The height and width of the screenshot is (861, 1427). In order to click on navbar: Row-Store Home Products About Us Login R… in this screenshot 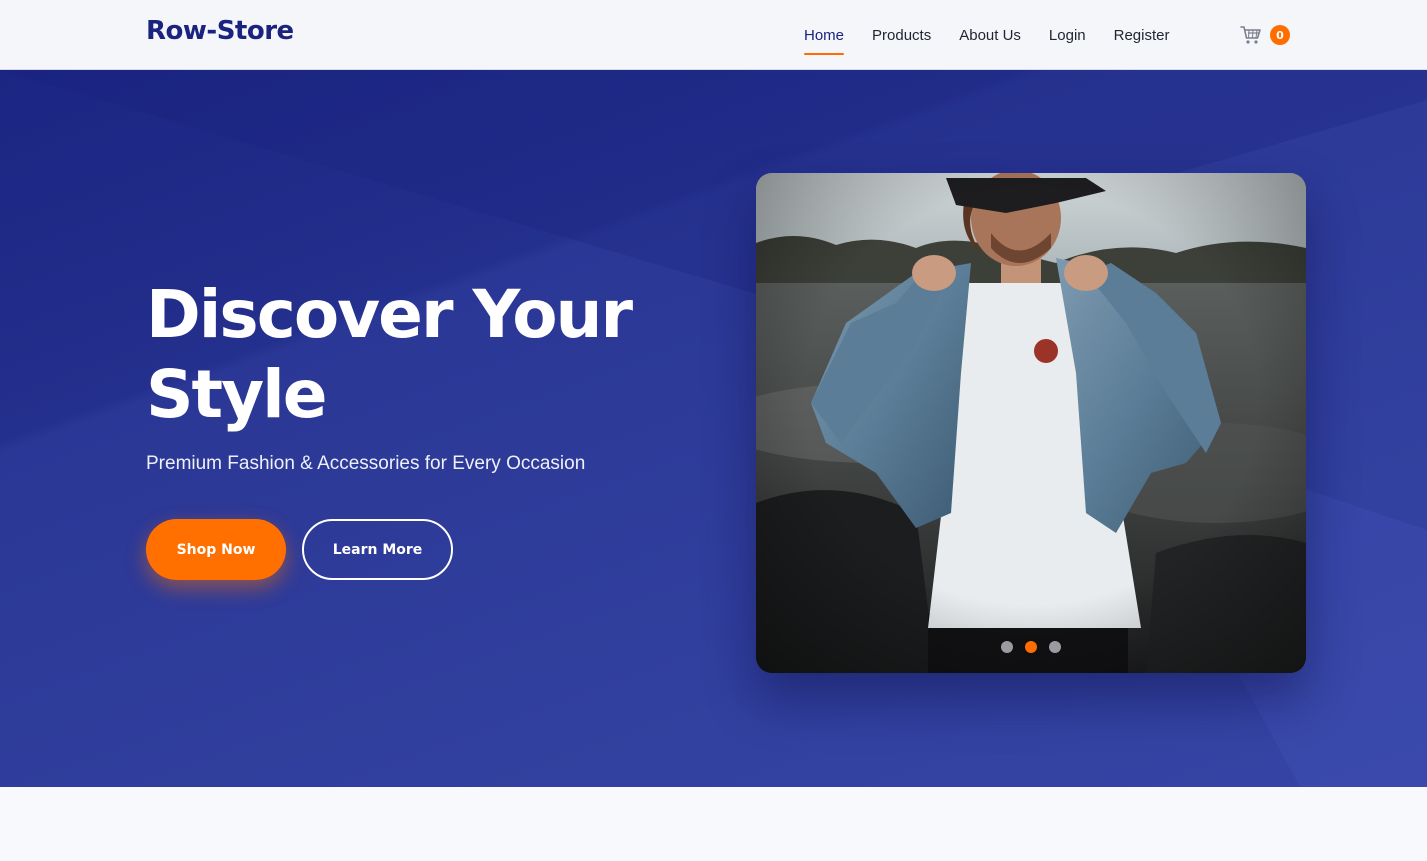, I will do `click(713, 35)`.